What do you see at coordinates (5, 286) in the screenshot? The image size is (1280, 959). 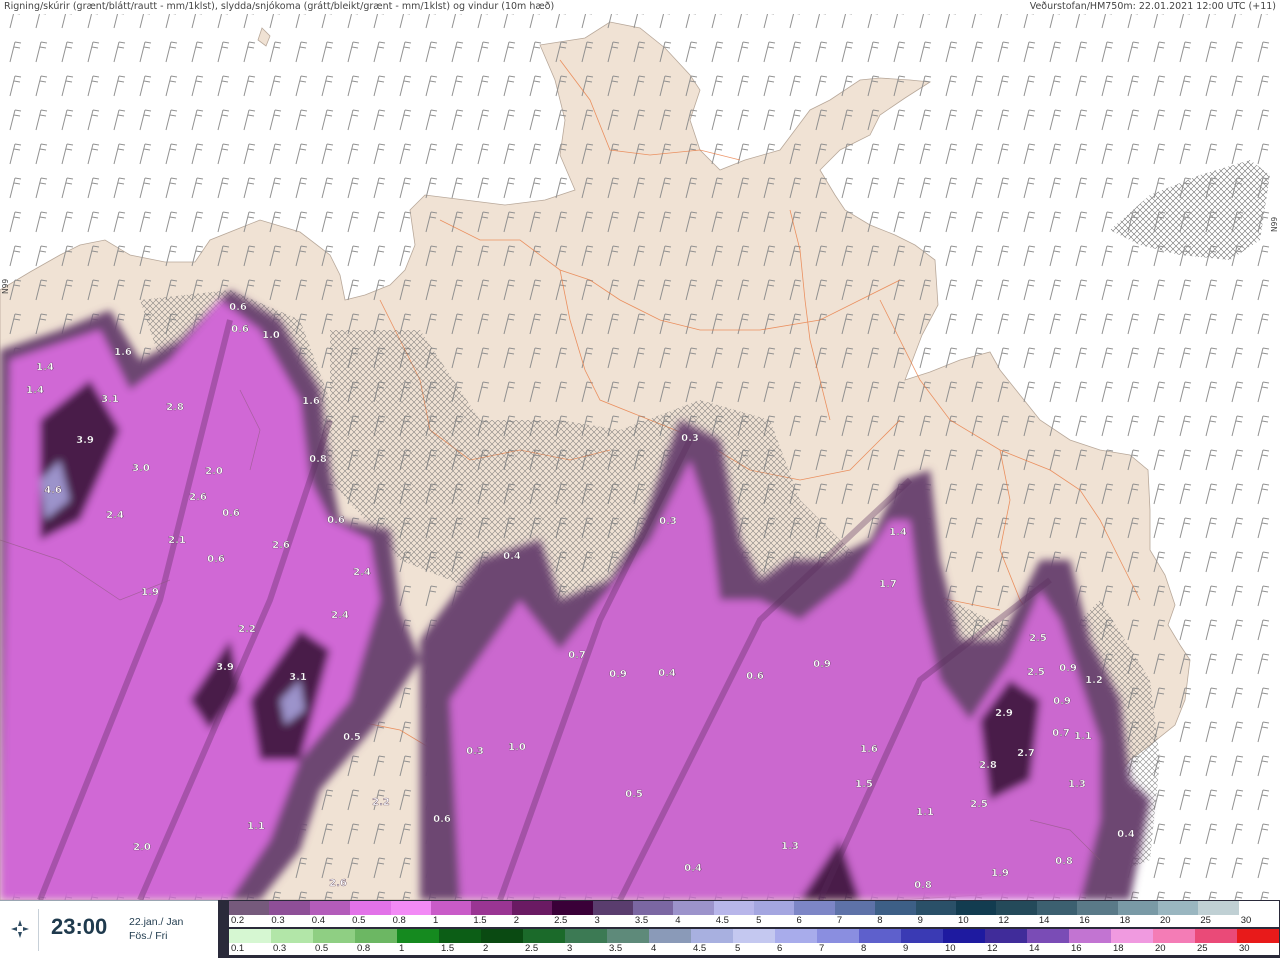 I see `latitude-label-left: N99` at bounding box center [5, 286].